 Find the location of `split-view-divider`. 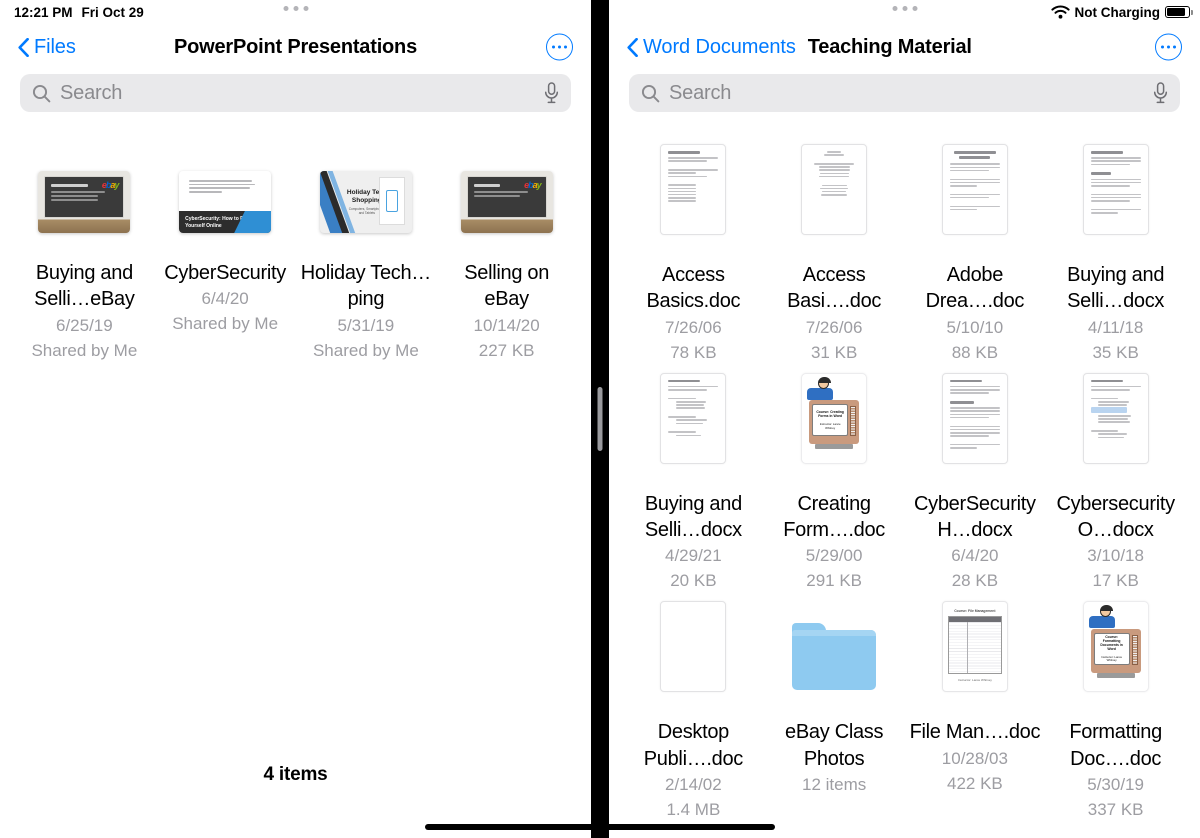

split-view-divider is located at coordinates (600, 419).